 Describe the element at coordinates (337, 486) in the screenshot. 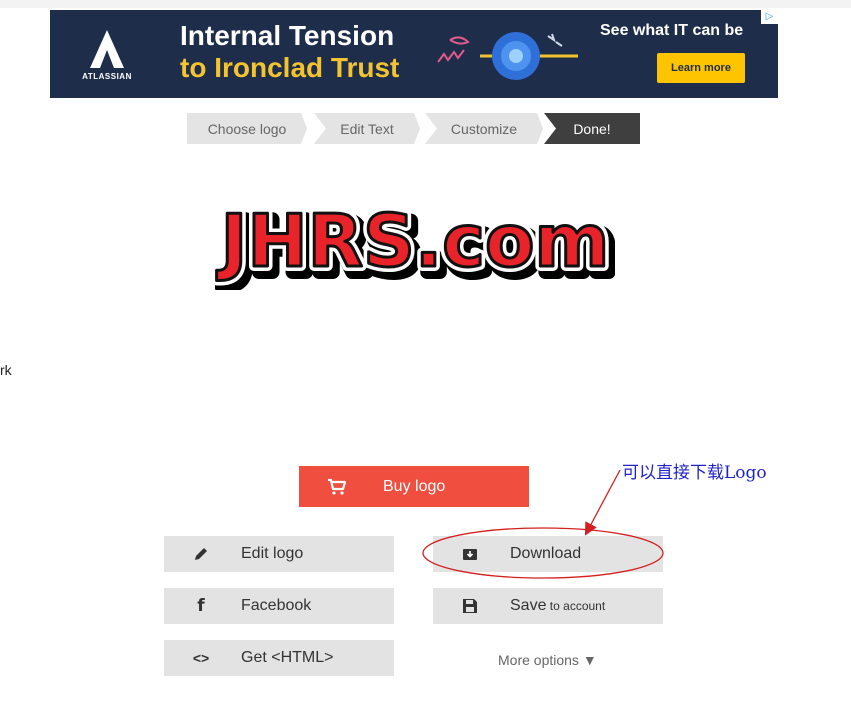

I see `cart-icon` at that location.